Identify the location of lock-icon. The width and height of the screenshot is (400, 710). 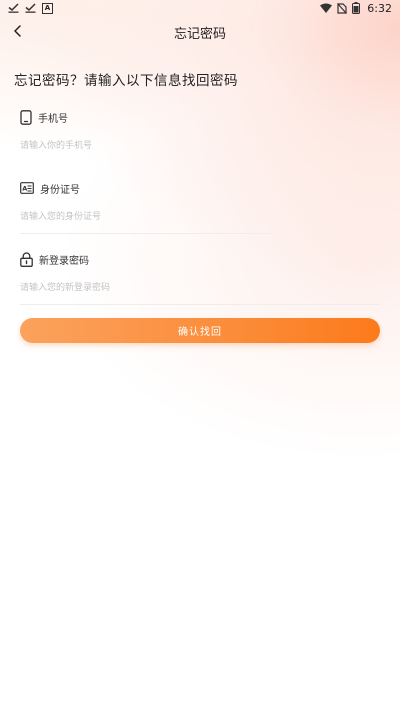
(26, 259).